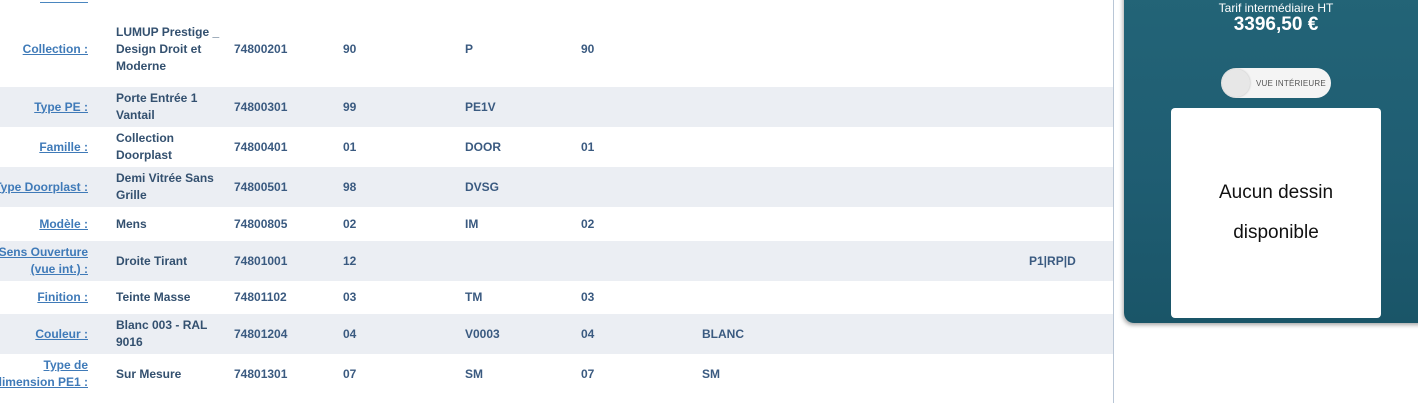 The width and height of the screenshot is (1418, 403). I want to click on row-value-1: 74800301, so click(261, 106).